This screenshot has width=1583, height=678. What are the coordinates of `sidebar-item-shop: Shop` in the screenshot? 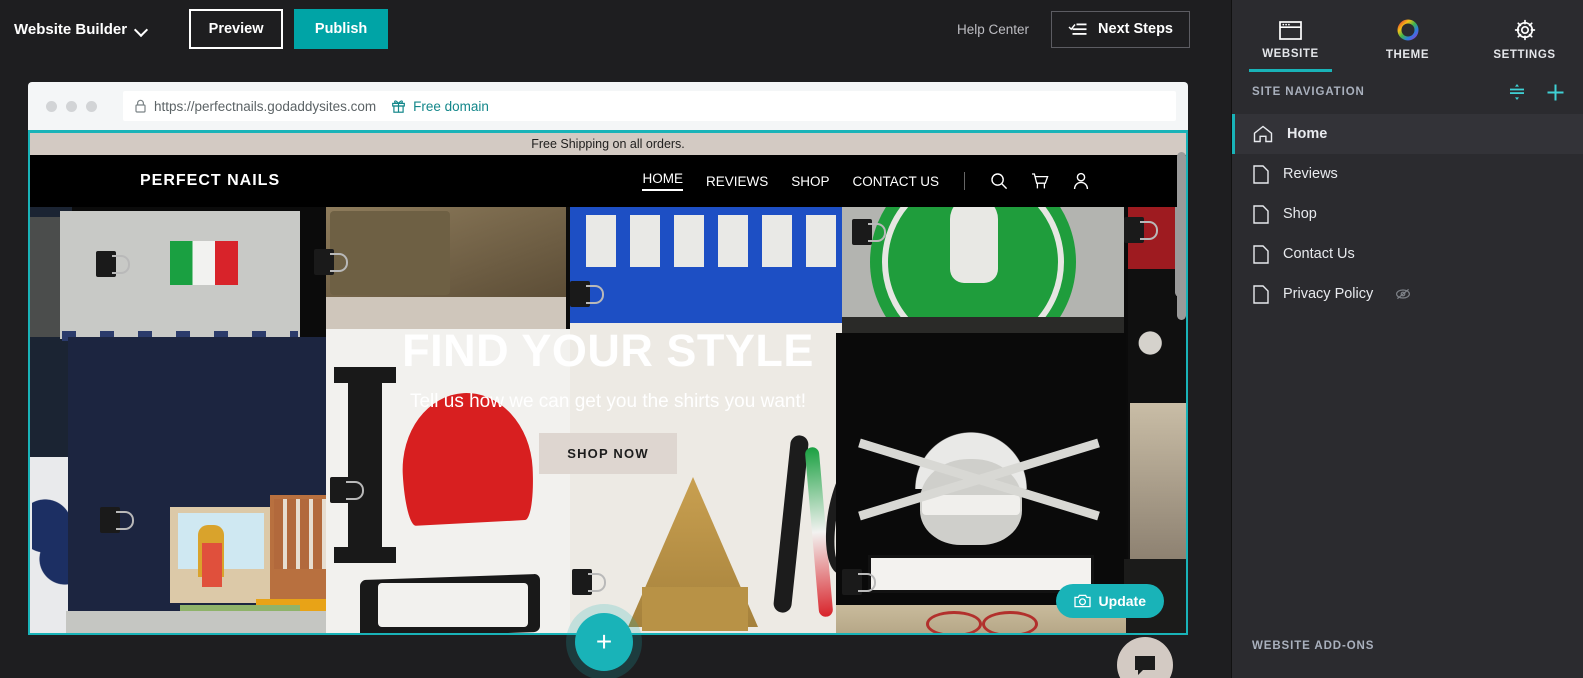 It's located at (1407, 214).